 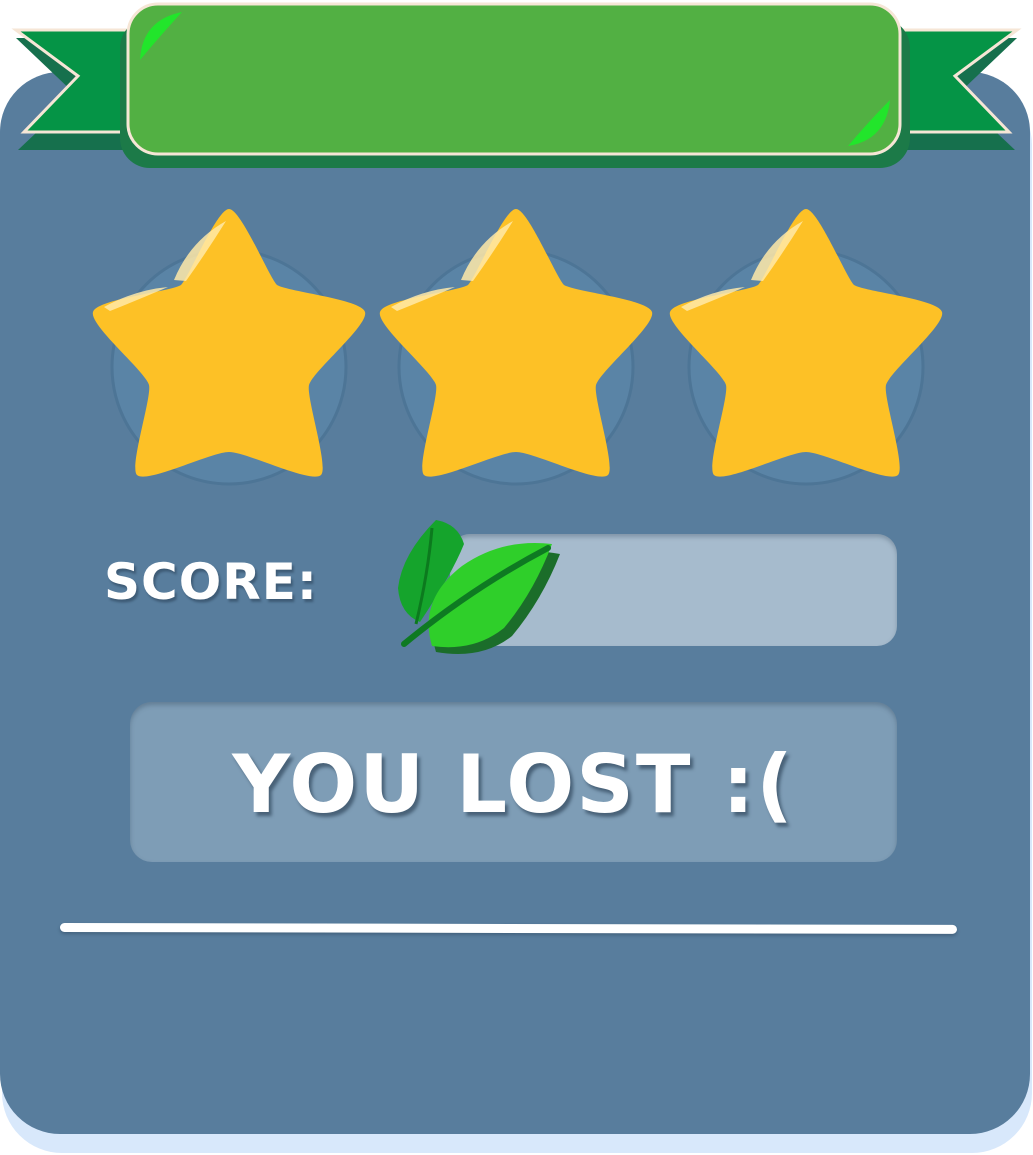 I want to click on star-2-icon, so click(x=516, y=347).